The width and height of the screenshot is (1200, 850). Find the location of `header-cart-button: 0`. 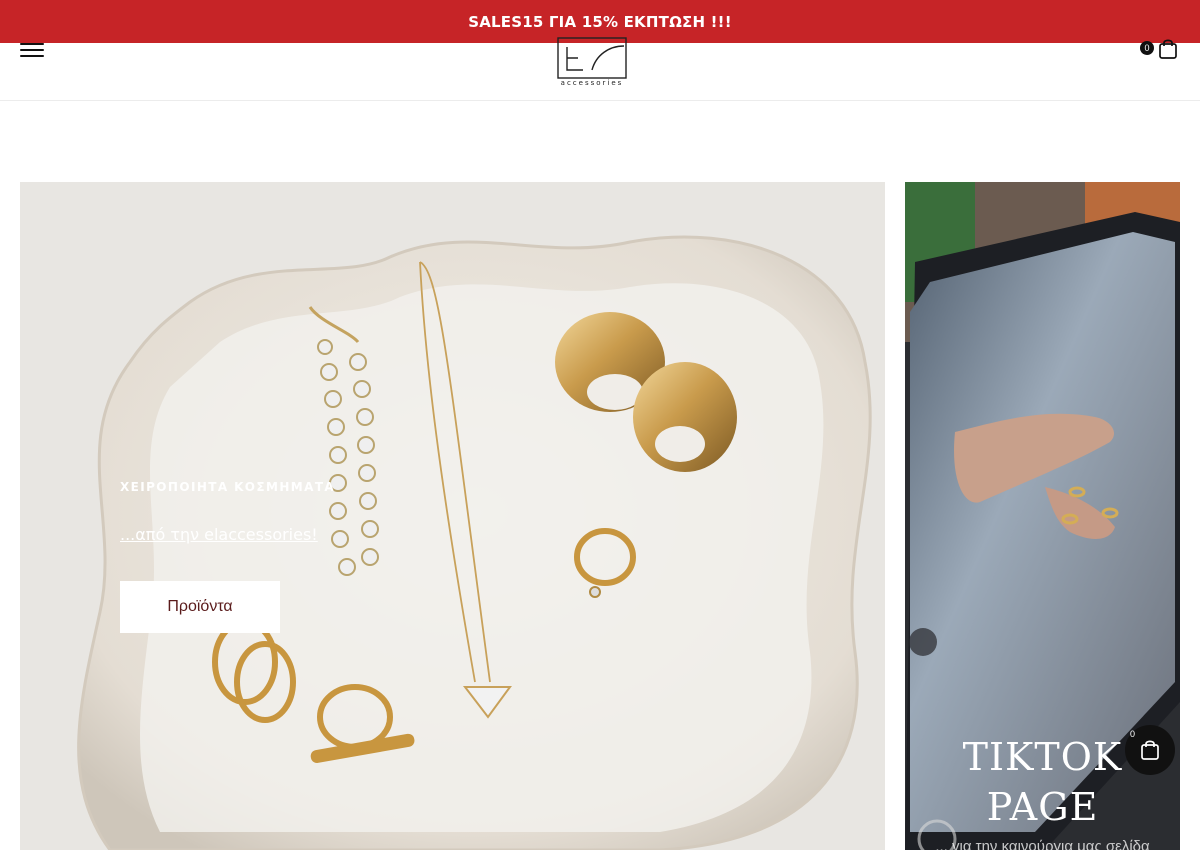

header-cart-button: 0 is located at coordinates (1160, 51).